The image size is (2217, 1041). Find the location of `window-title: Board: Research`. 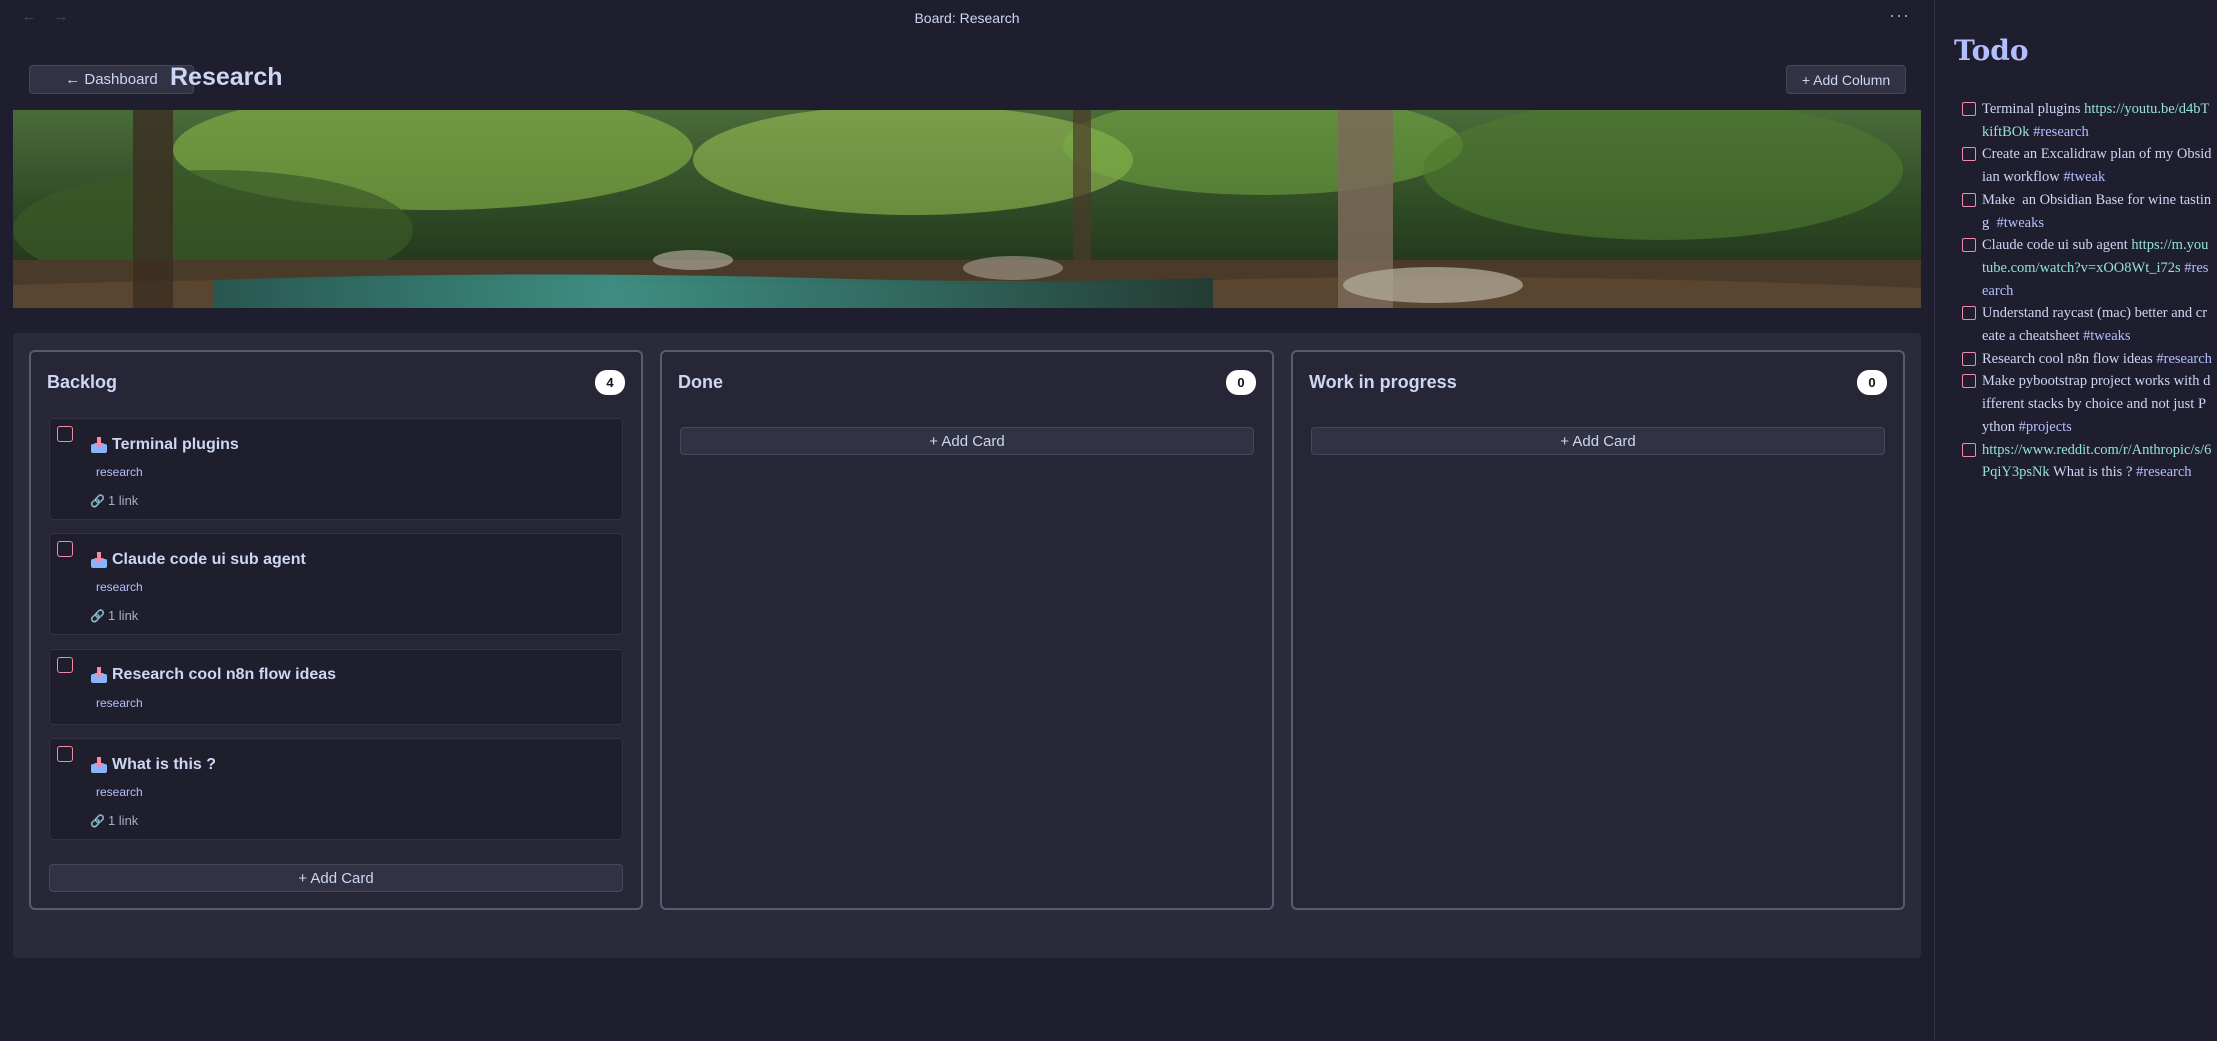

window-title: Board: Research is located at coordinates (967, 18).